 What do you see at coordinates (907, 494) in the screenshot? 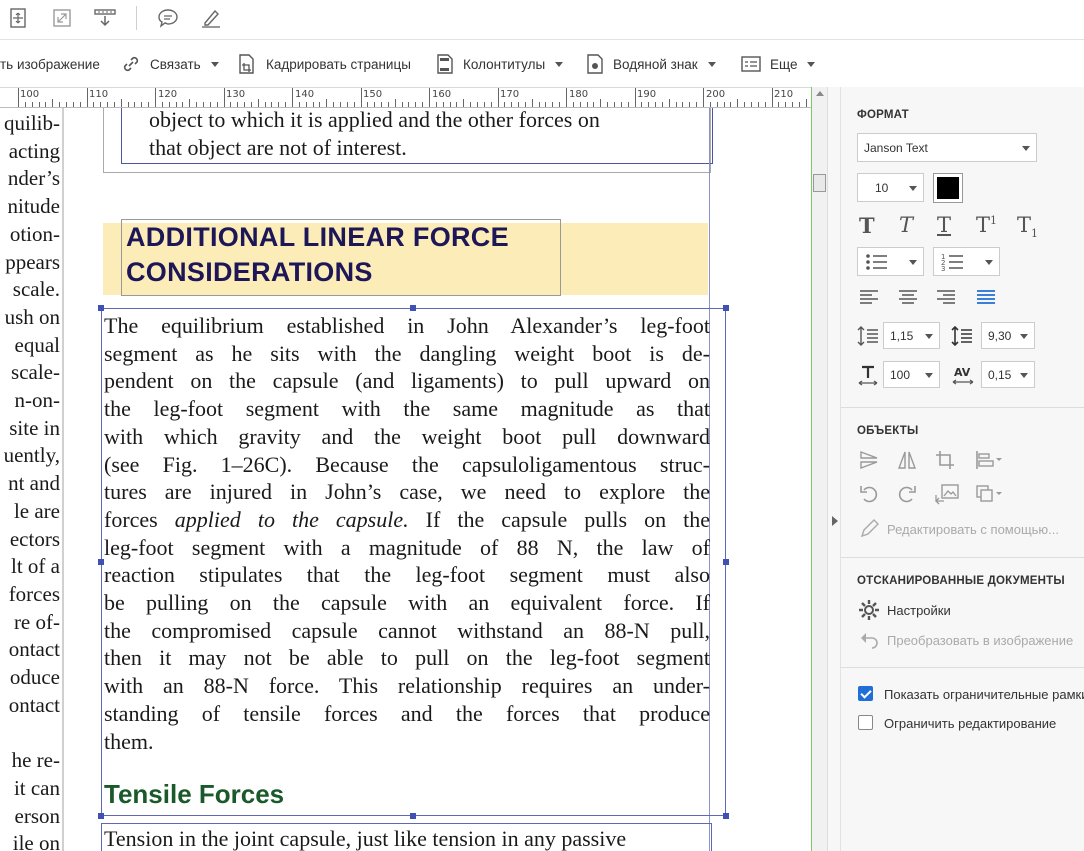
I see `rotate-right-icon` at bounding box center [907, 494].